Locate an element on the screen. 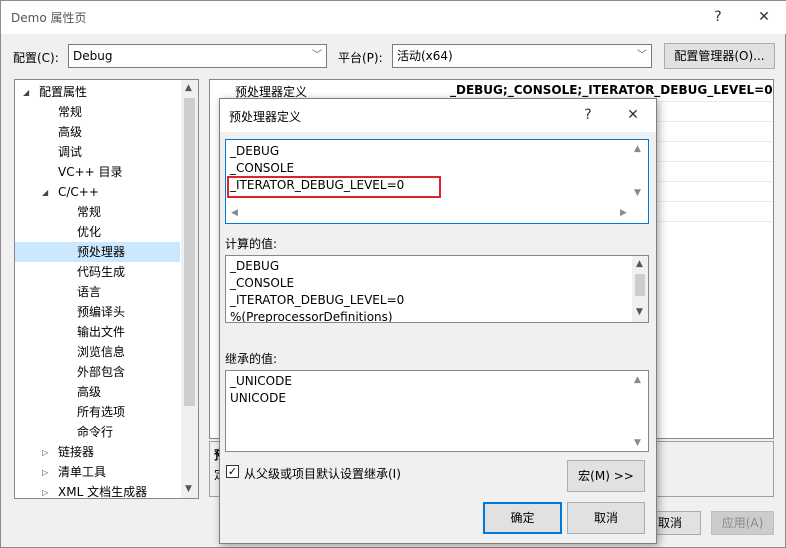  platform-label: 平台(P): is located at coordinates (360, 58).